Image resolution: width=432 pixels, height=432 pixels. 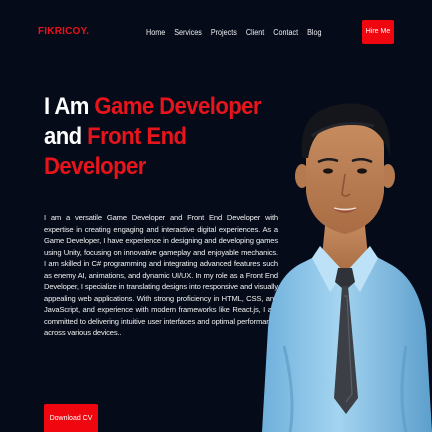 I want to click on hero-title-prefix: I Am, so click(x=69, y=106).